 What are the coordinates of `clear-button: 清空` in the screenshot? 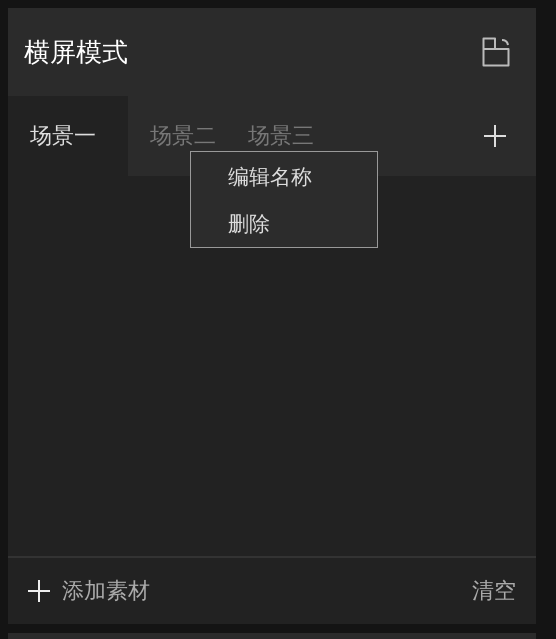 It's located at (494, 591).